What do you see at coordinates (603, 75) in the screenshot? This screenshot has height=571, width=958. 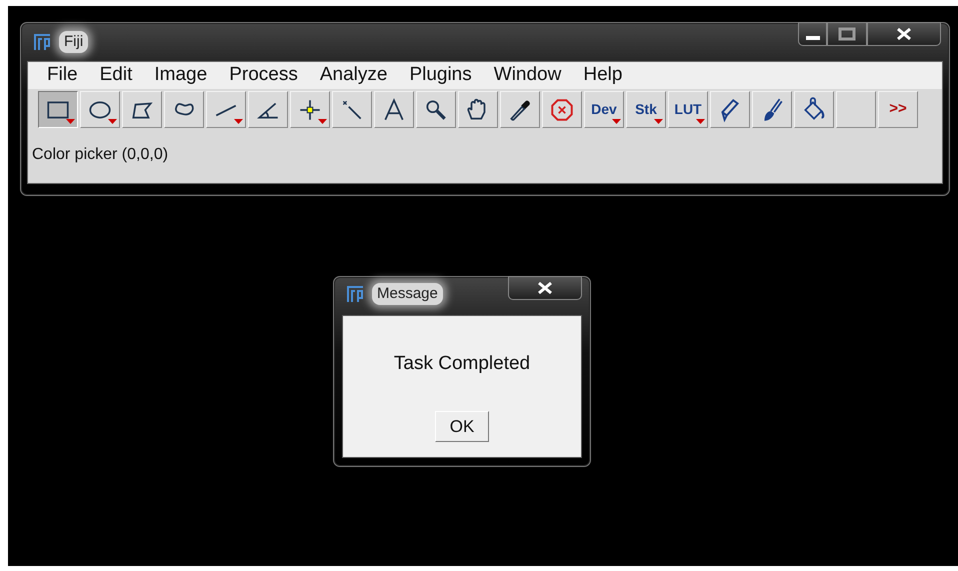 I see `menu-item: Help` at bounding box center [603, 75].